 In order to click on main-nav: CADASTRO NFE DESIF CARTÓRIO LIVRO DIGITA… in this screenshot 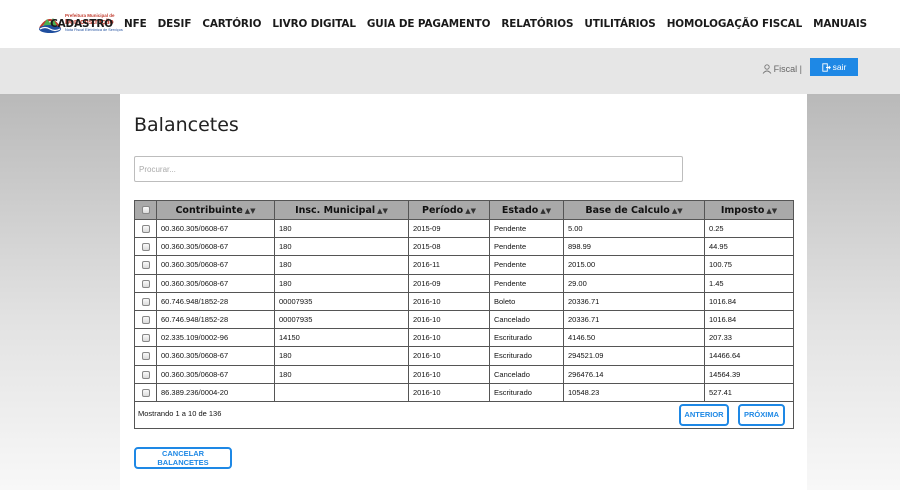, I will do `click(453, 24)`.